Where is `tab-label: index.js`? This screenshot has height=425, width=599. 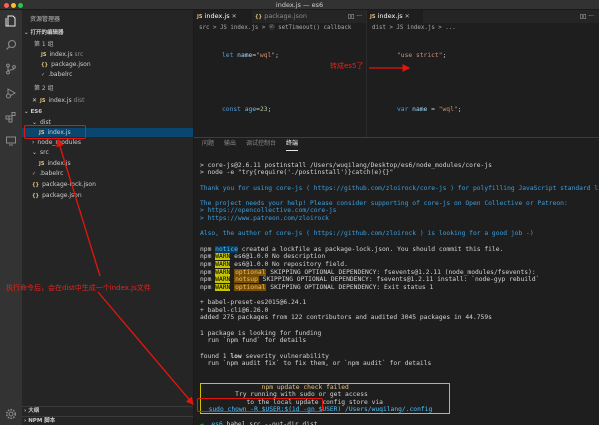 tab-label: index.js is located at coordinates (217, 16).